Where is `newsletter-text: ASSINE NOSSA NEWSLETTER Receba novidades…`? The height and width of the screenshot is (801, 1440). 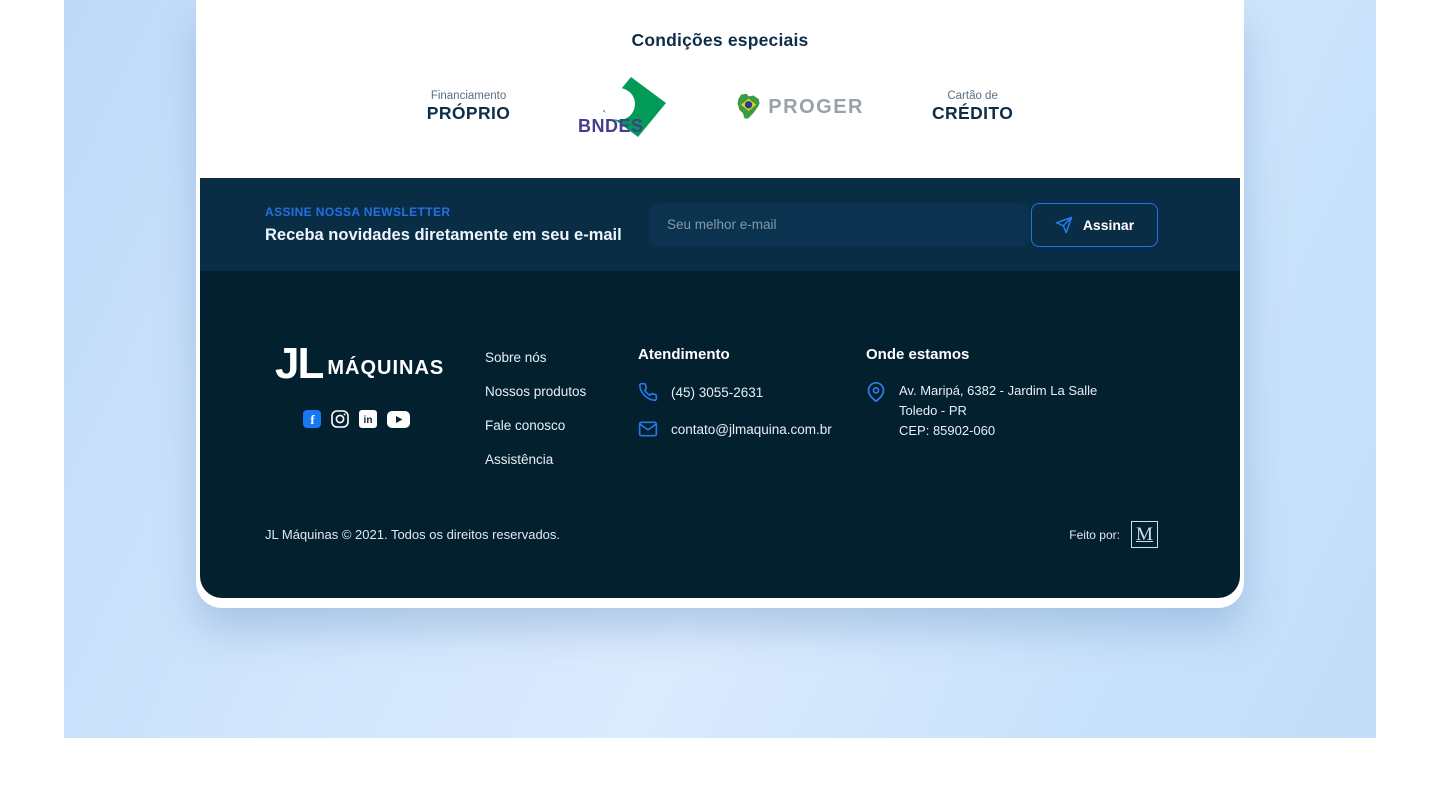
newsletter-text: ASSINE NOSSA NEWSLETTER Receba novidades… is located at coordinates (443, 225).